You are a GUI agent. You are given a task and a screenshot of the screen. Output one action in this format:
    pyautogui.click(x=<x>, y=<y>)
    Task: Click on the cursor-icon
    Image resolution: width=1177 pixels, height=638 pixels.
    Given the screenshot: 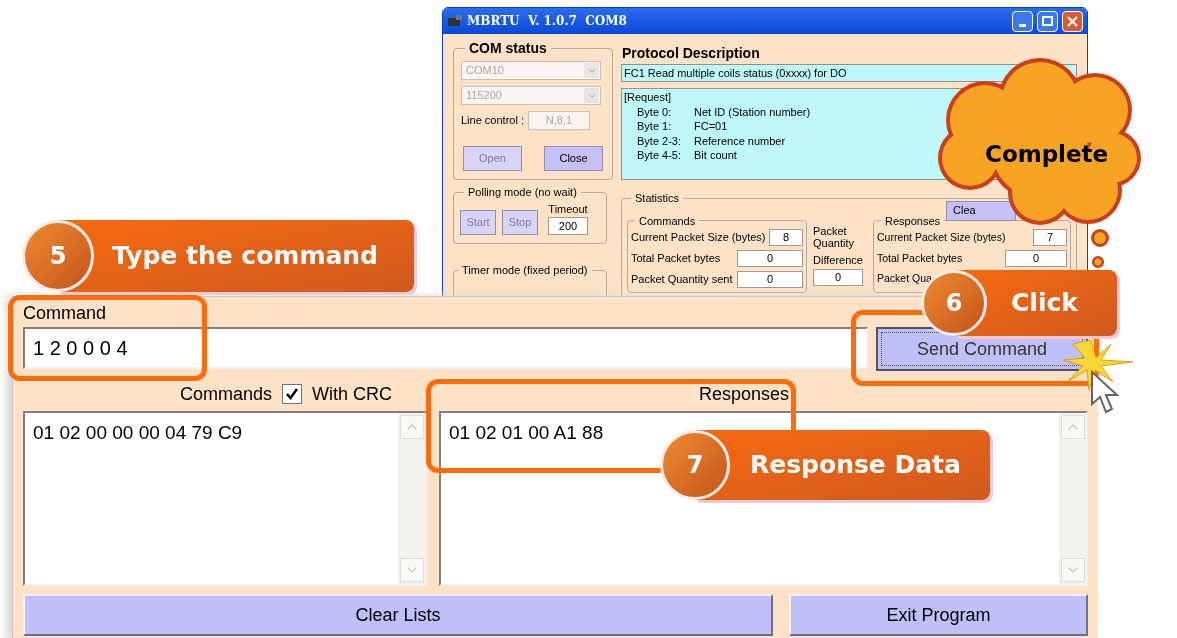 What is the action you would take?
    pyautogui.click(x=1105, y=393)
    